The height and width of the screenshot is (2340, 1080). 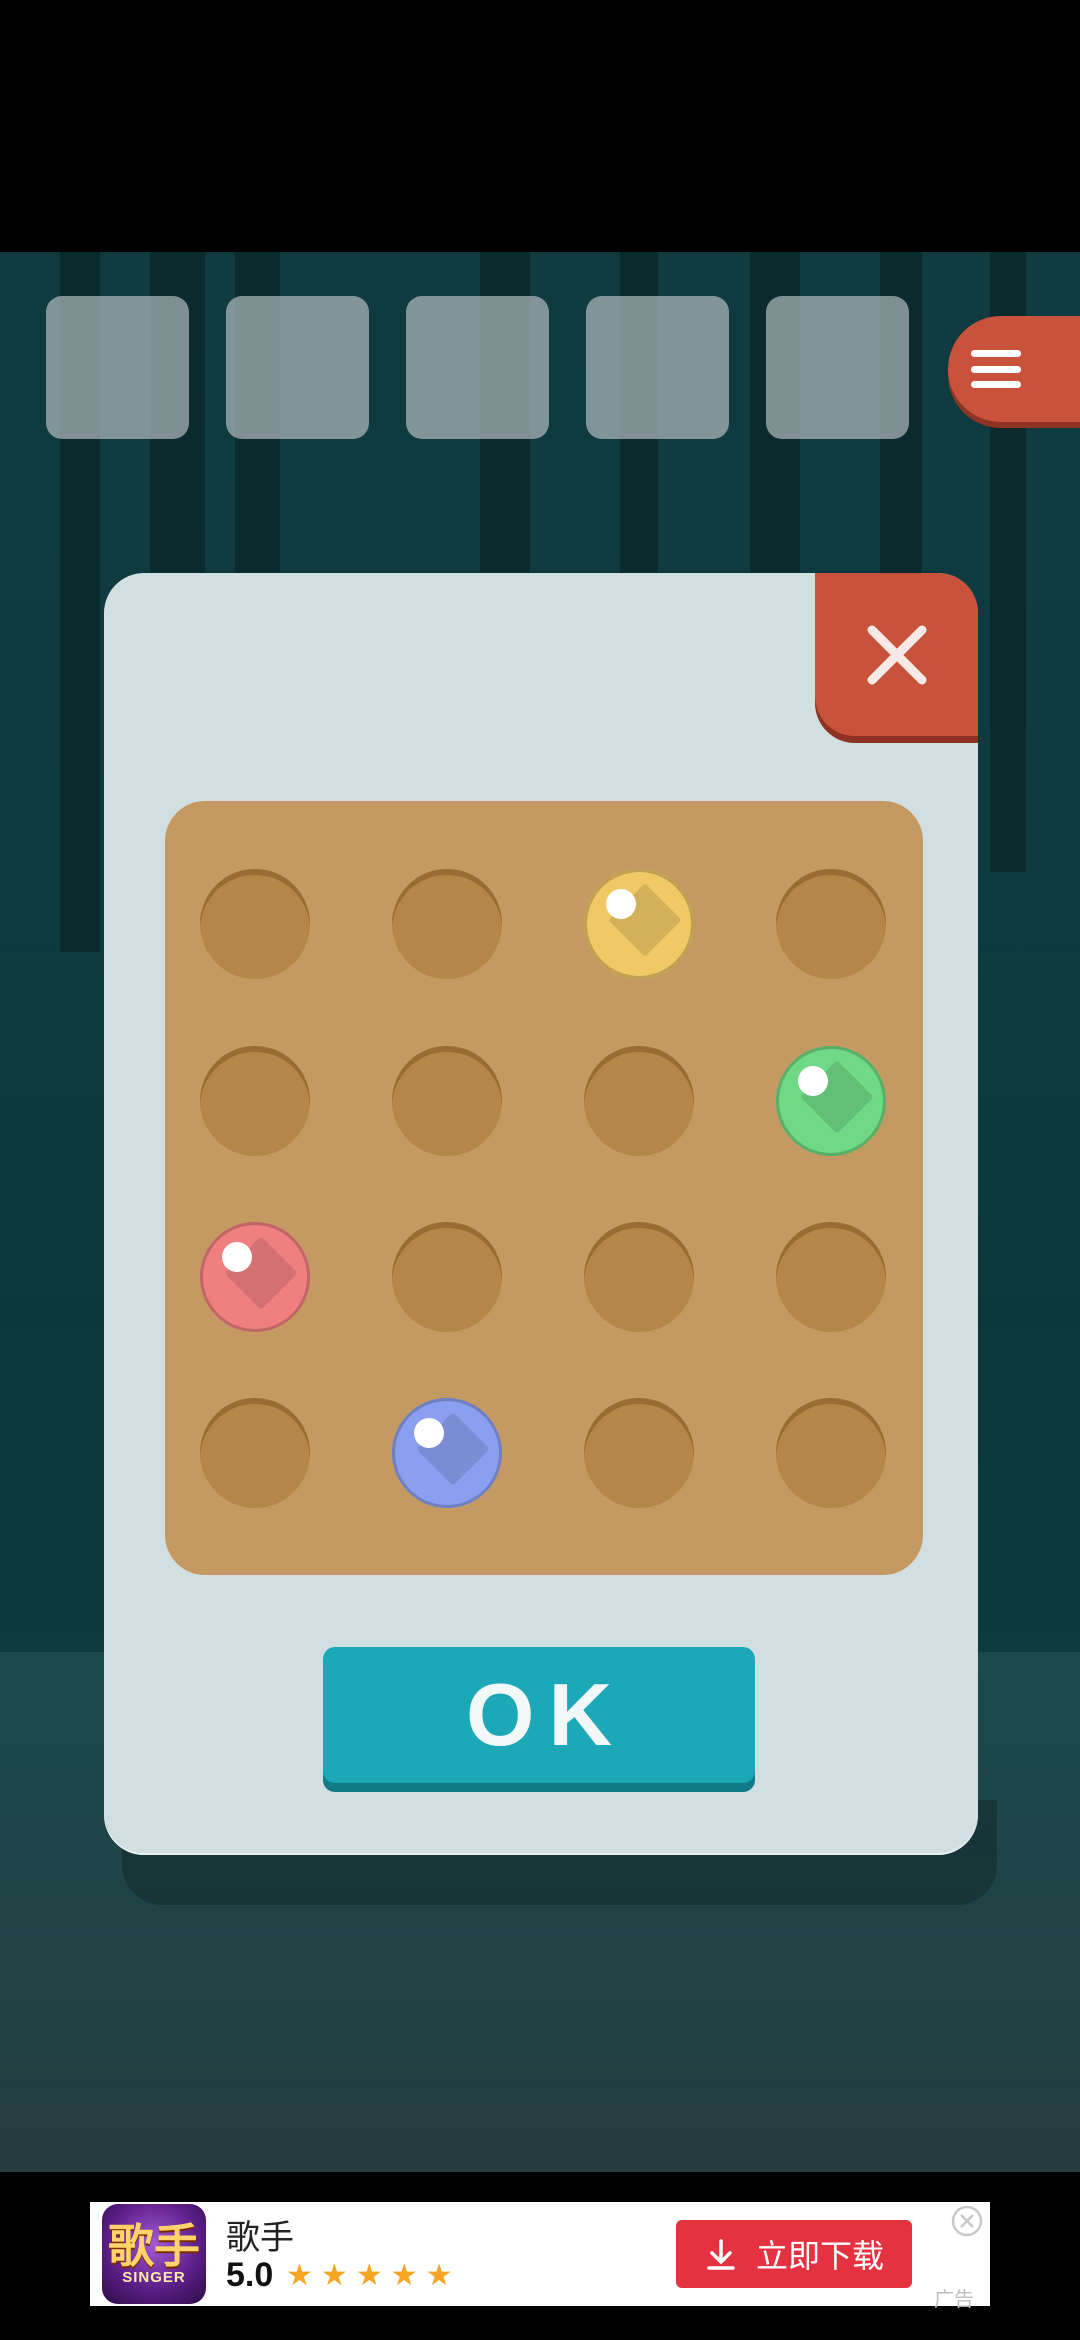 I want to click on ad-app-name: 歌手, so click(x=260, y=2238).